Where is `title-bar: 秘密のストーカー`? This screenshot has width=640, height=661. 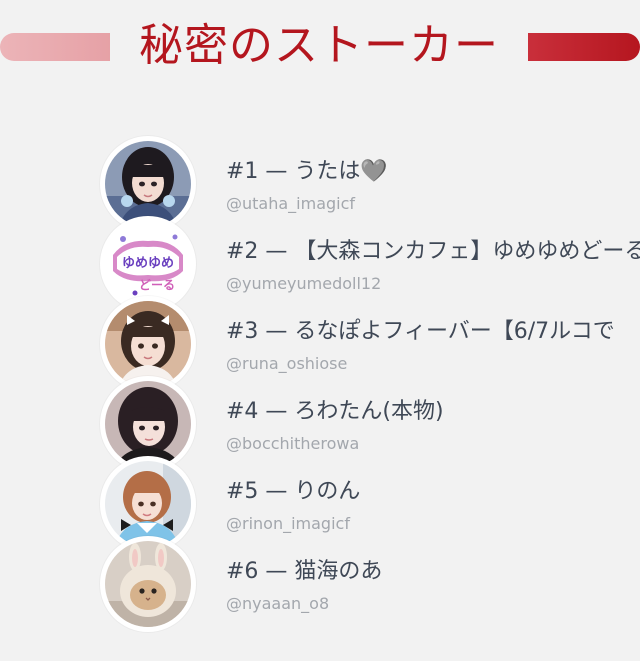 title-bar: 秘密のストーカー is located at coordinates (320, 46).